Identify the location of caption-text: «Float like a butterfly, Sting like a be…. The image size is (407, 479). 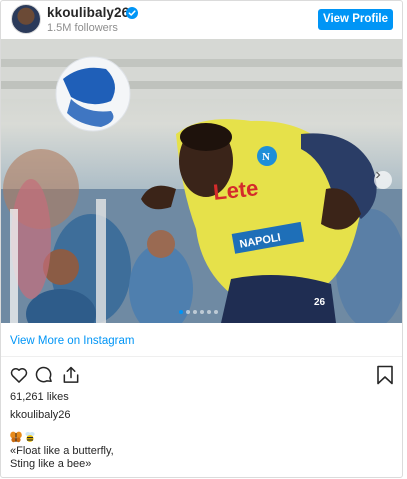
(62, 451).